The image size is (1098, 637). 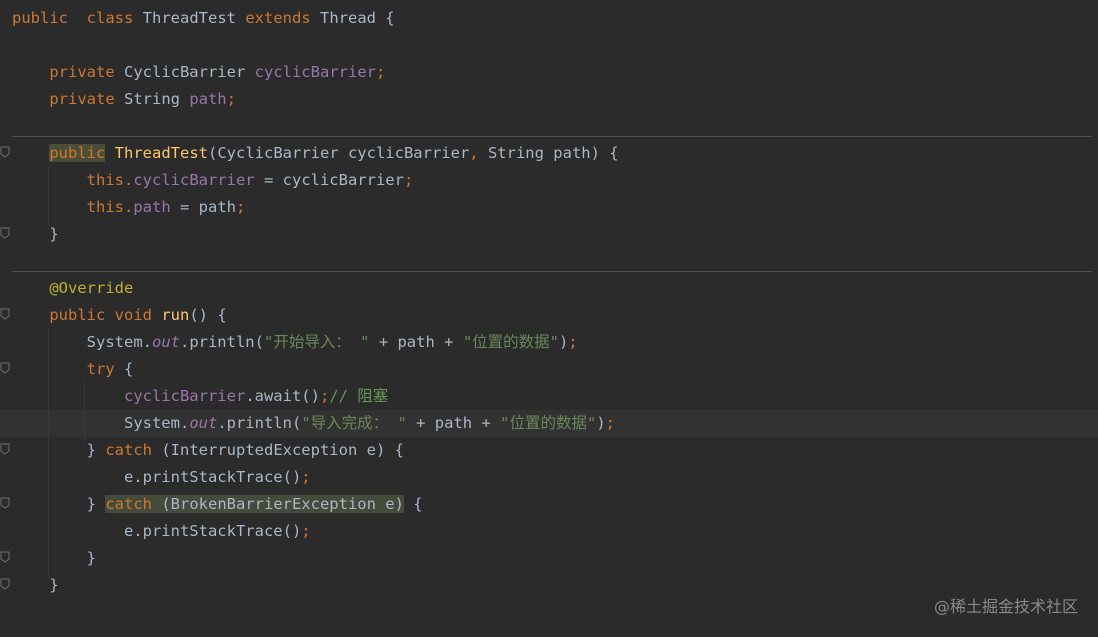 I want to click on code-token: run, so click(x=175, y=315).